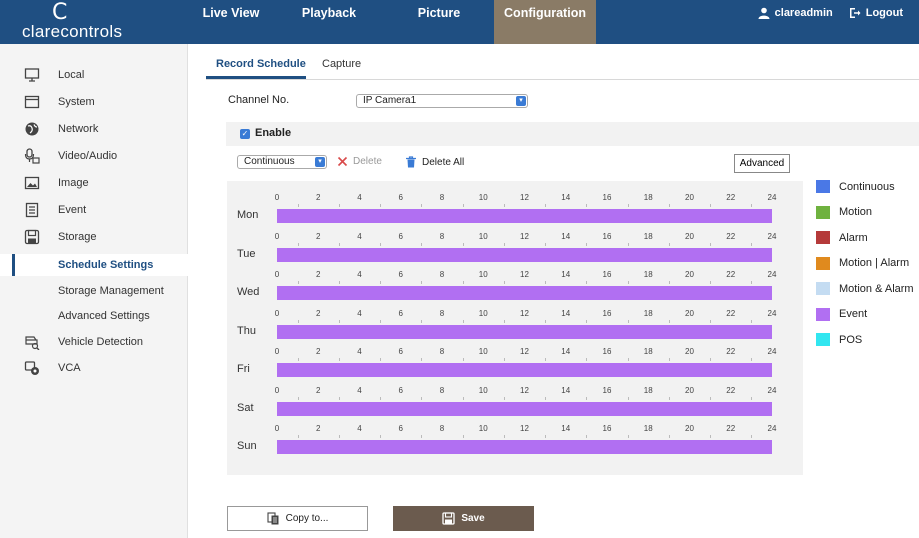 This screenshot has height=538, width=919. Describe the element at coordinates (94, 210) in the screenshot. I see `sidebar-item-event: Event` at that location.